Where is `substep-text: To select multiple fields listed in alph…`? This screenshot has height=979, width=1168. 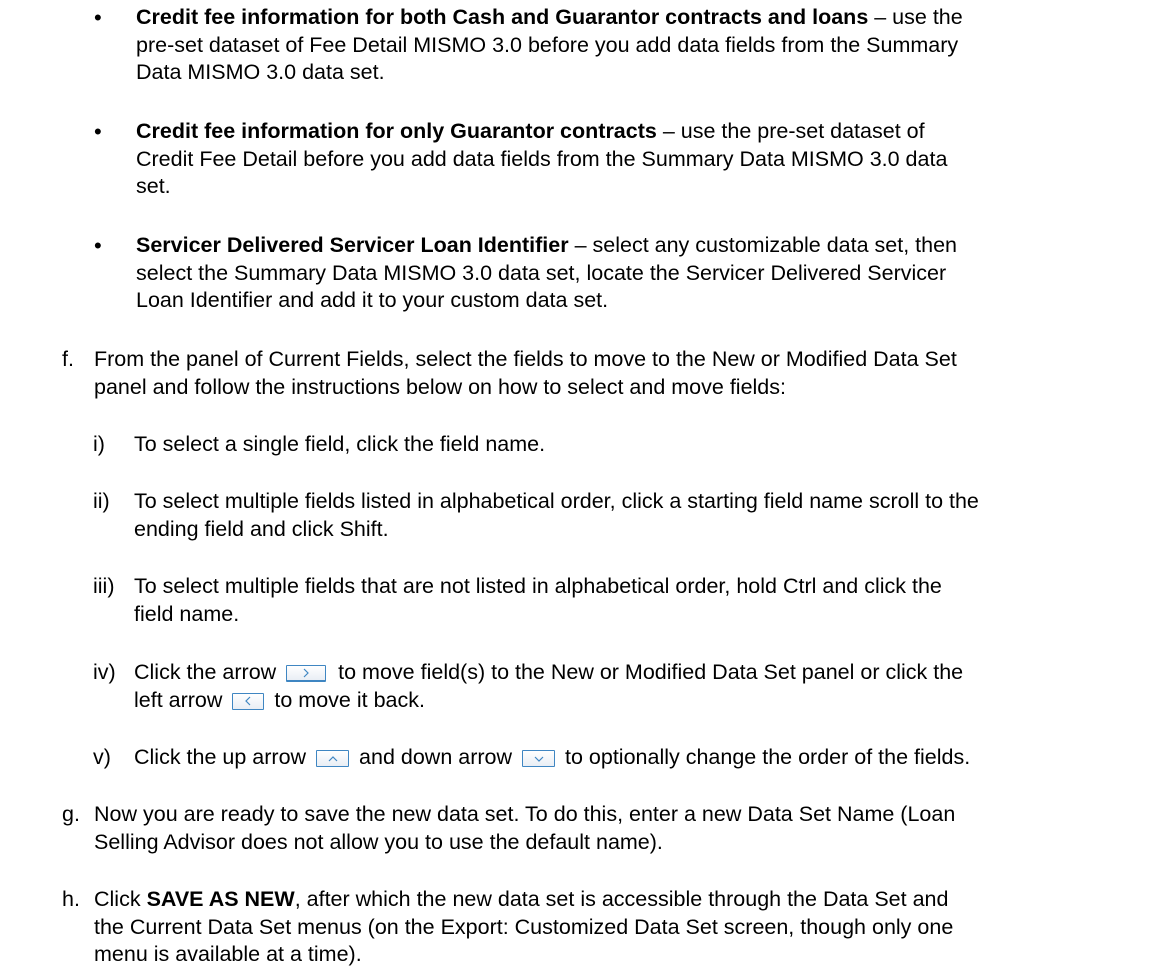
substep-text: To select multiple fields listed in alph… is located at coordinates (556, 501).